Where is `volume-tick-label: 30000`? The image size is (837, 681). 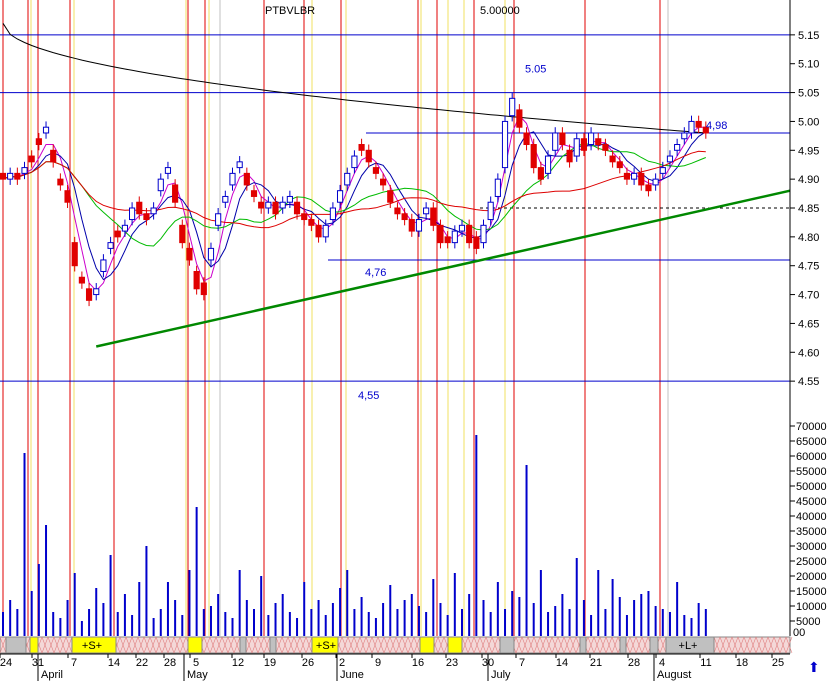 volume-tick-label: 30000 is located at coordinates (811, 547).